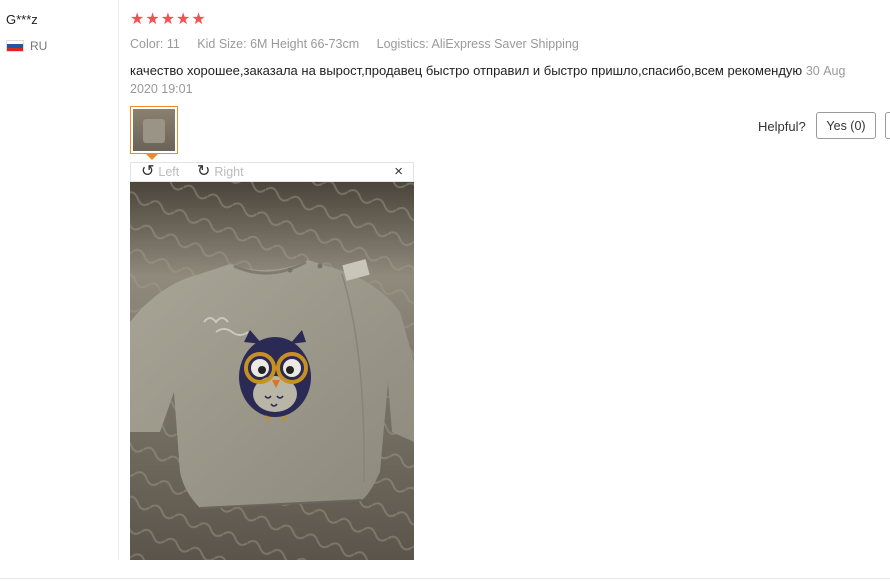 The image size is (890, 581). I want to click on rotate-right-icon: ↻, so click(204, 171).